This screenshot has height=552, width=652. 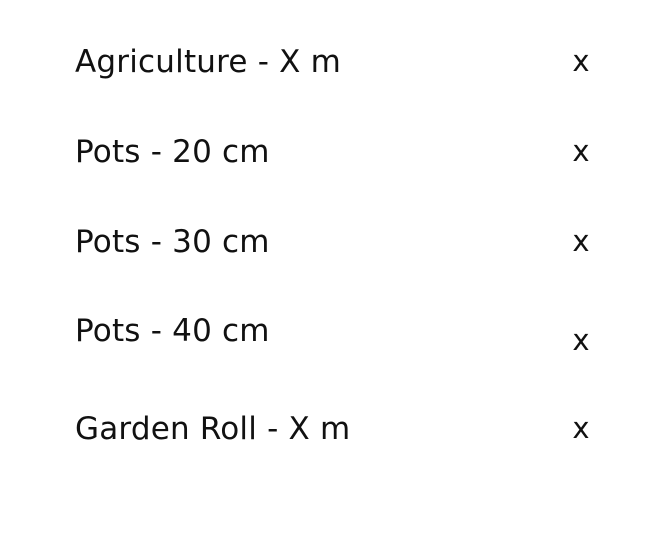 I want to click on item-label: Pots - 20 cm, so click(x=172, y=152).